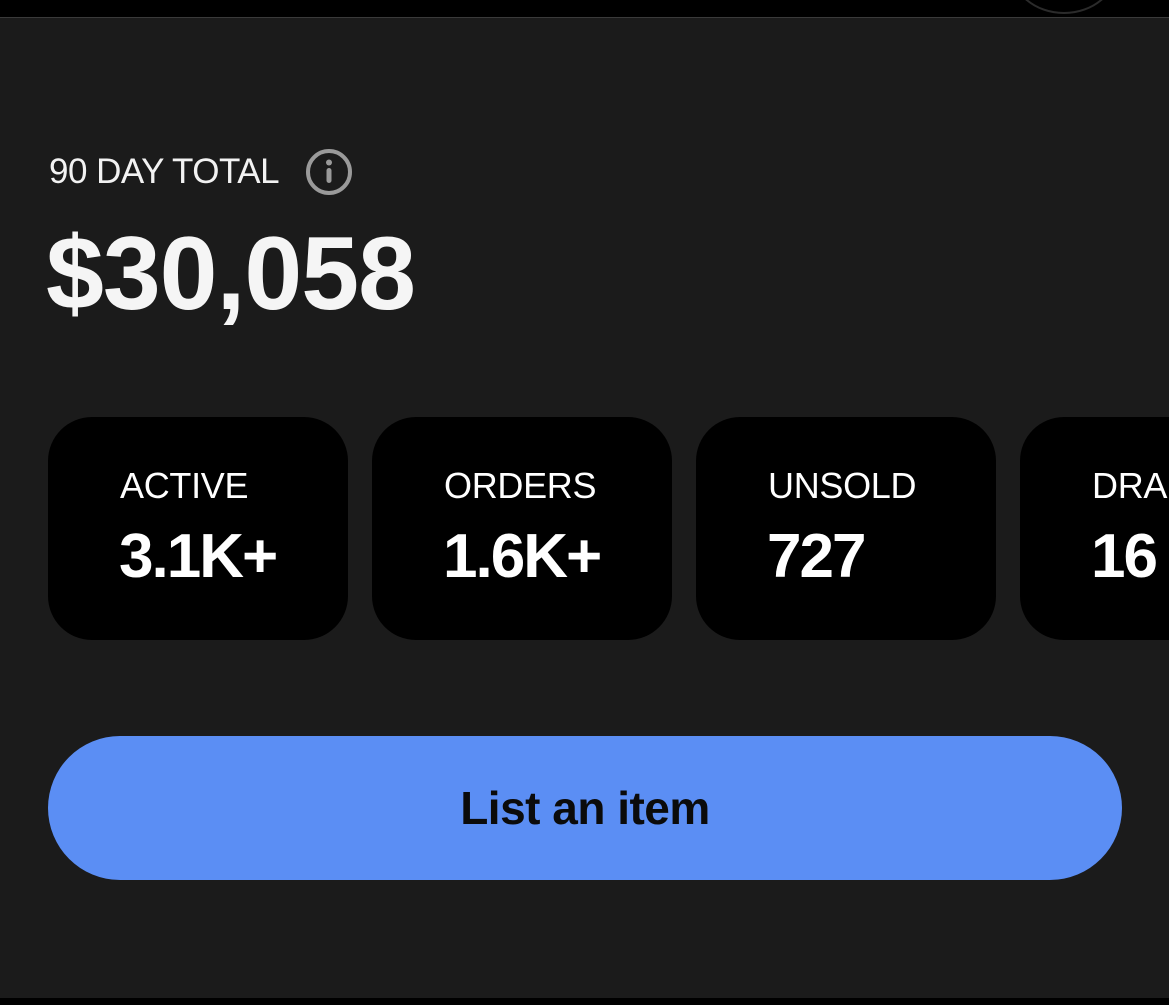 The height and width of the screenshot is (1005, 1169). I want to click on stat-card-unsold: UNSOLD 727, so click(846, 528).